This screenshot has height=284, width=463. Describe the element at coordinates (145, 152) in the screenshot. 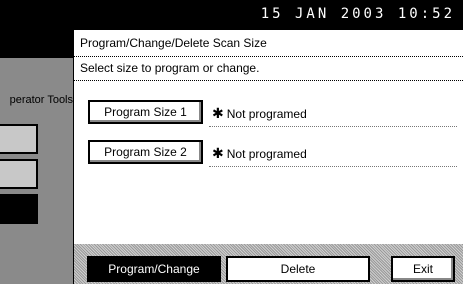

I see `program-size-2-button: Program Size 2` at that location.